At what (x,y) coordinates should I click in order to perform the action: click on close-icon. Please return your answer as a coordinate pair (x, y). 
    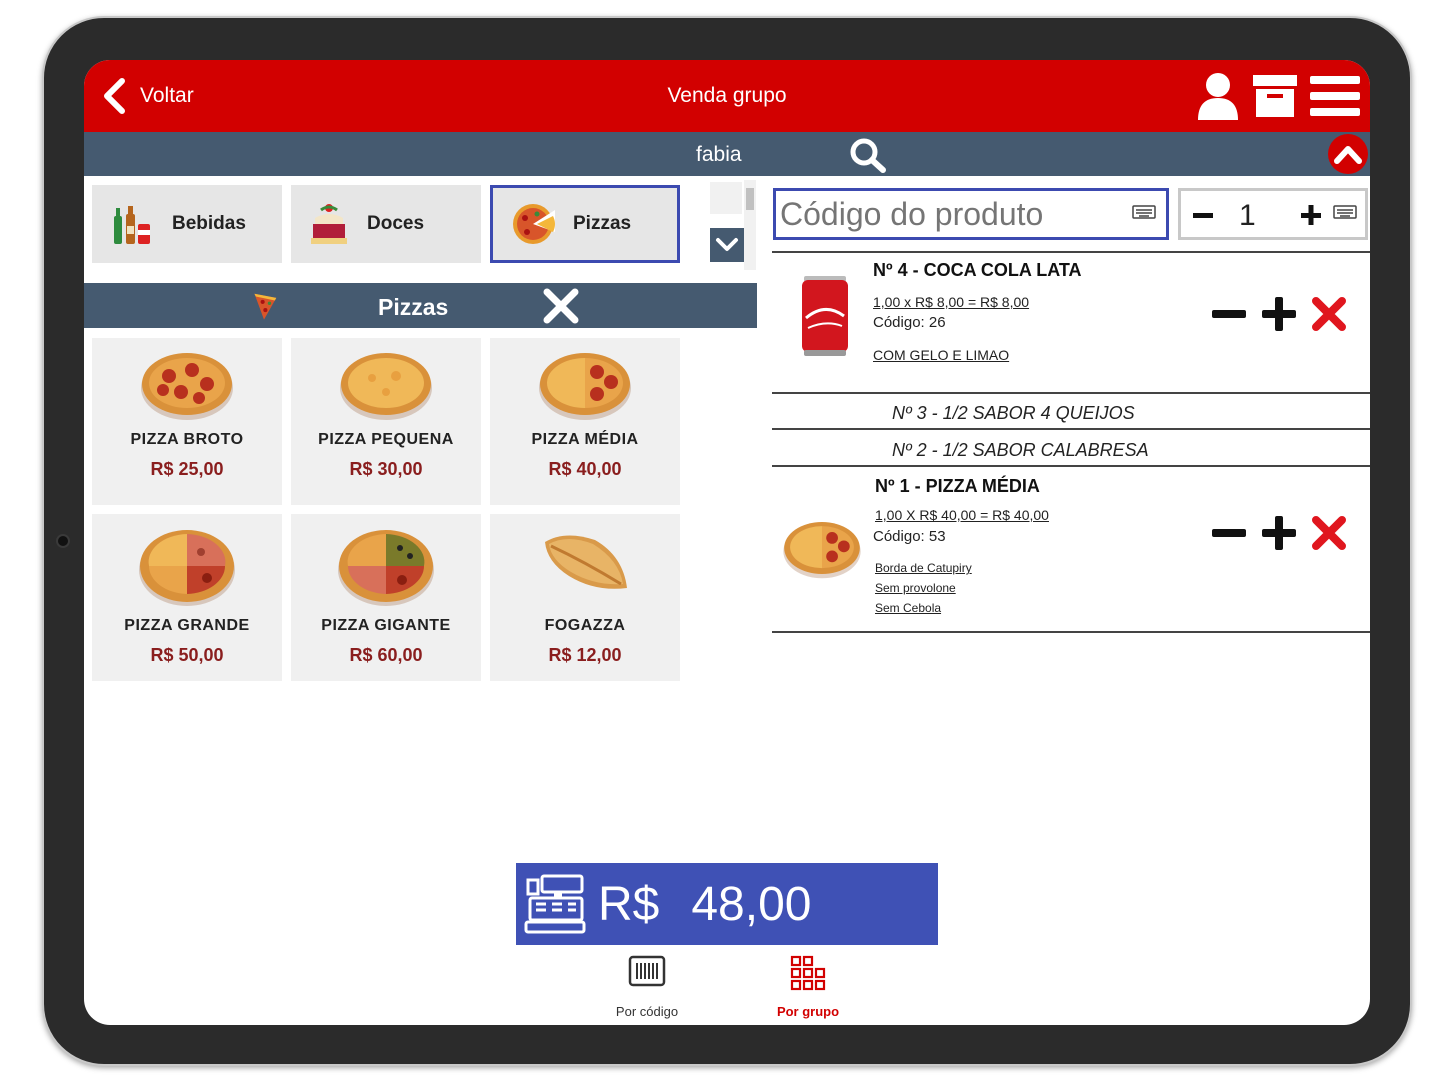
    Looking at the image, I should click on (561, 306).